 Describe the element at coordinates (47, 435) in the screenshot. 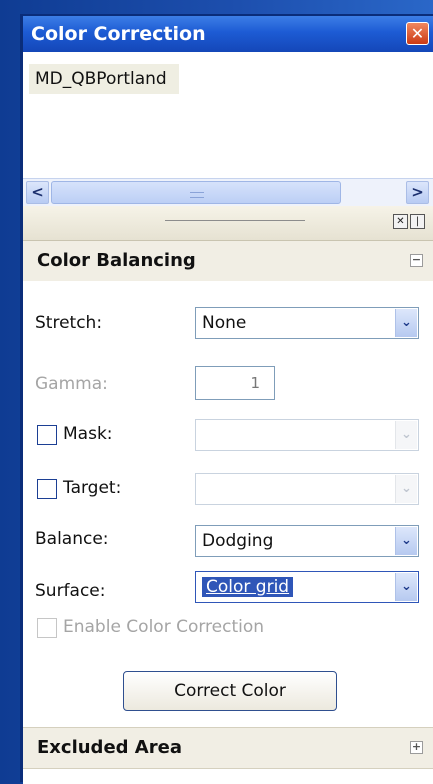

I see `mask-checkbox` at that location.